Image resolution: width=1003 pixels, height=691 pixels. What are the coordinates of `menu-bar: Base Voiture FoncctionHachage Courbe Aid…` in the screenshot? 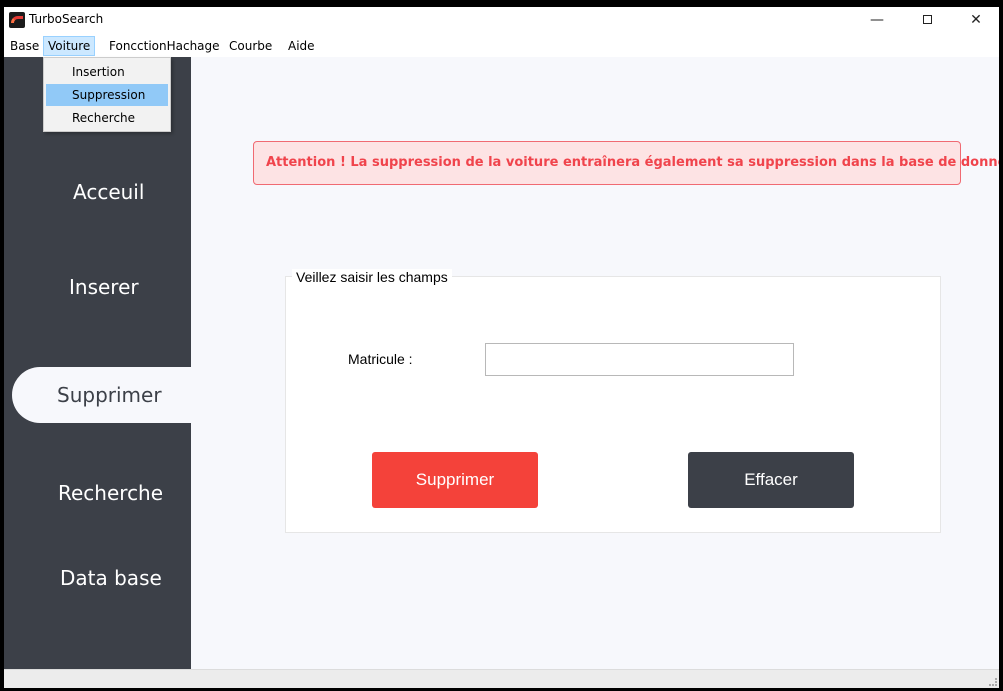 It's located at (501, 45).